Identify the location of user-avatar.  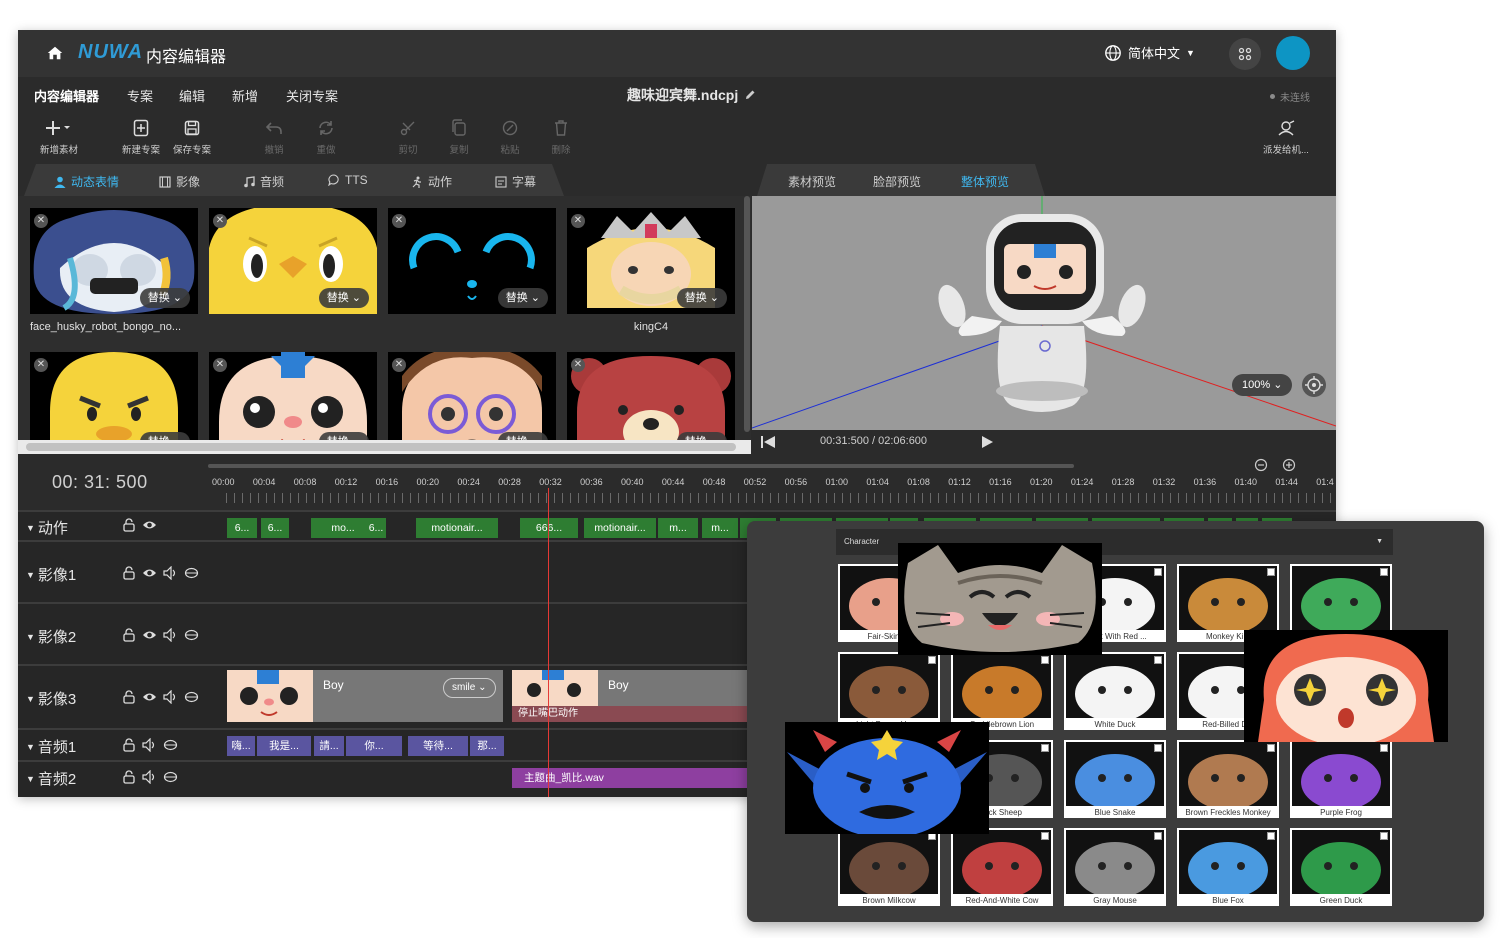
(1293, 53).